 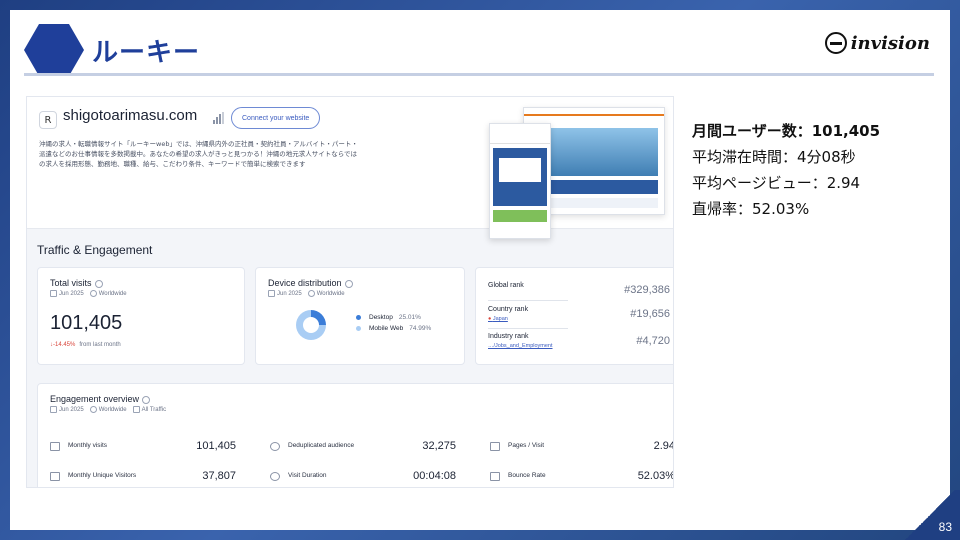 What do you see at coordinates (108, 409) in the screenshot?
I see `card-meta: Jun 2025 Worldwide All Traffic` at bounding box center [108, 409].